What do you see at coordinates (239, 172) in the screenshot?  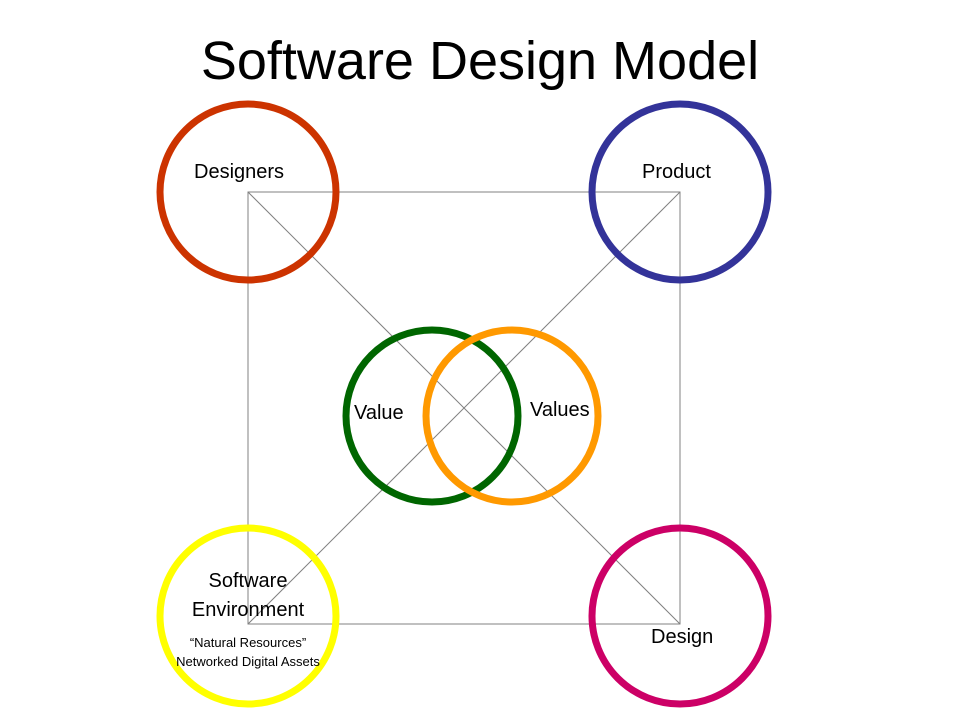 I see `designers-label: Designers` at bounding box center [239, 172].